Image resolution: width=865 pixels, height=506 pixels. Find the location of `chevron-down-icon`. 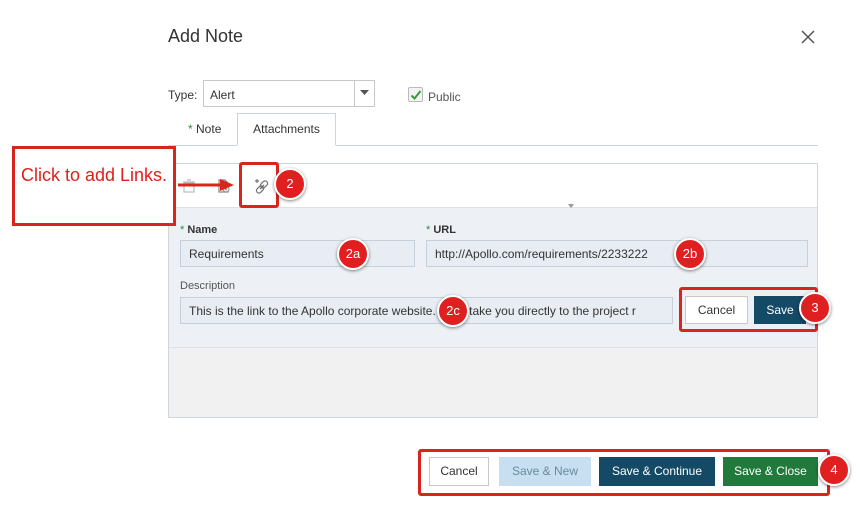

chevron-down-icon is located at coordinates (364, 93).